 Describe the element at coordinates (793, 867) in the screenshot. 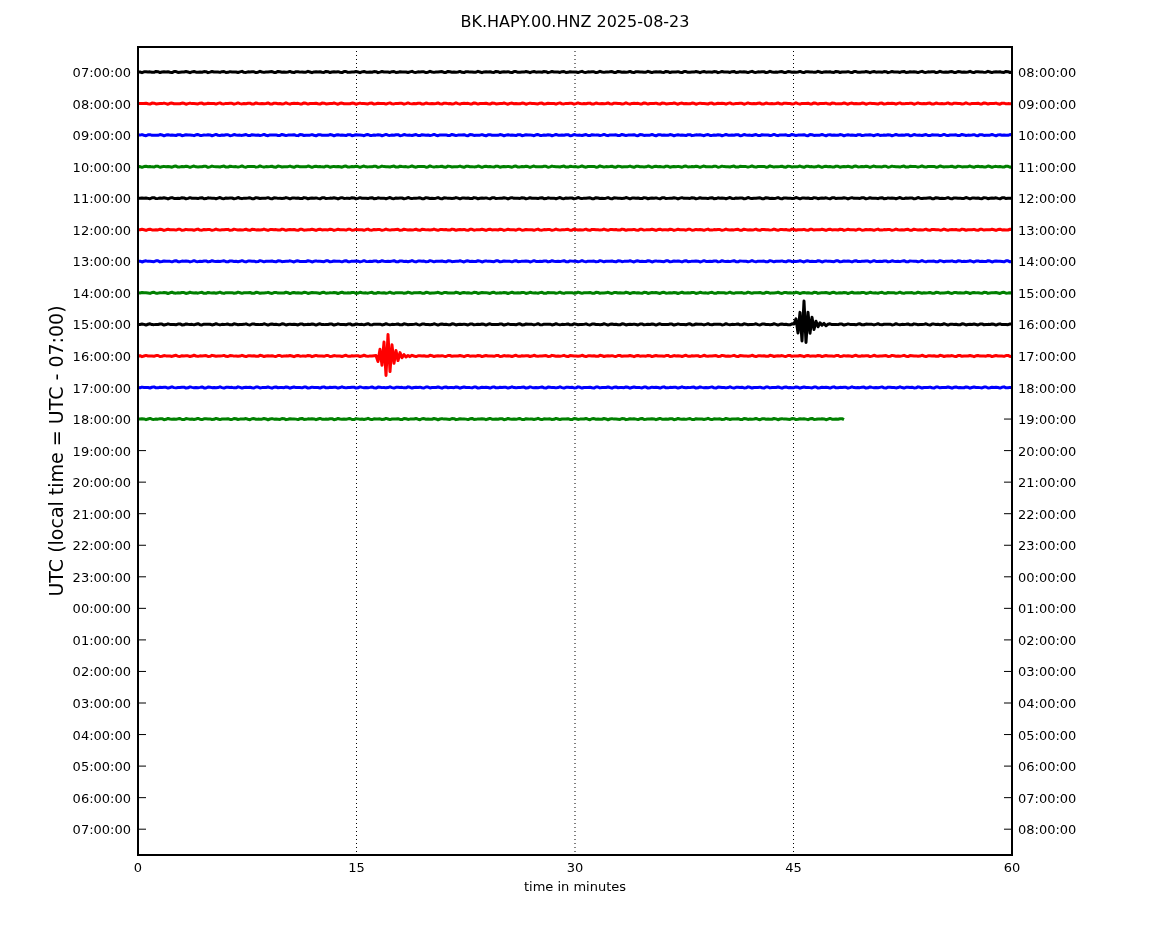

I see `x-tick-label: 45` at that location.